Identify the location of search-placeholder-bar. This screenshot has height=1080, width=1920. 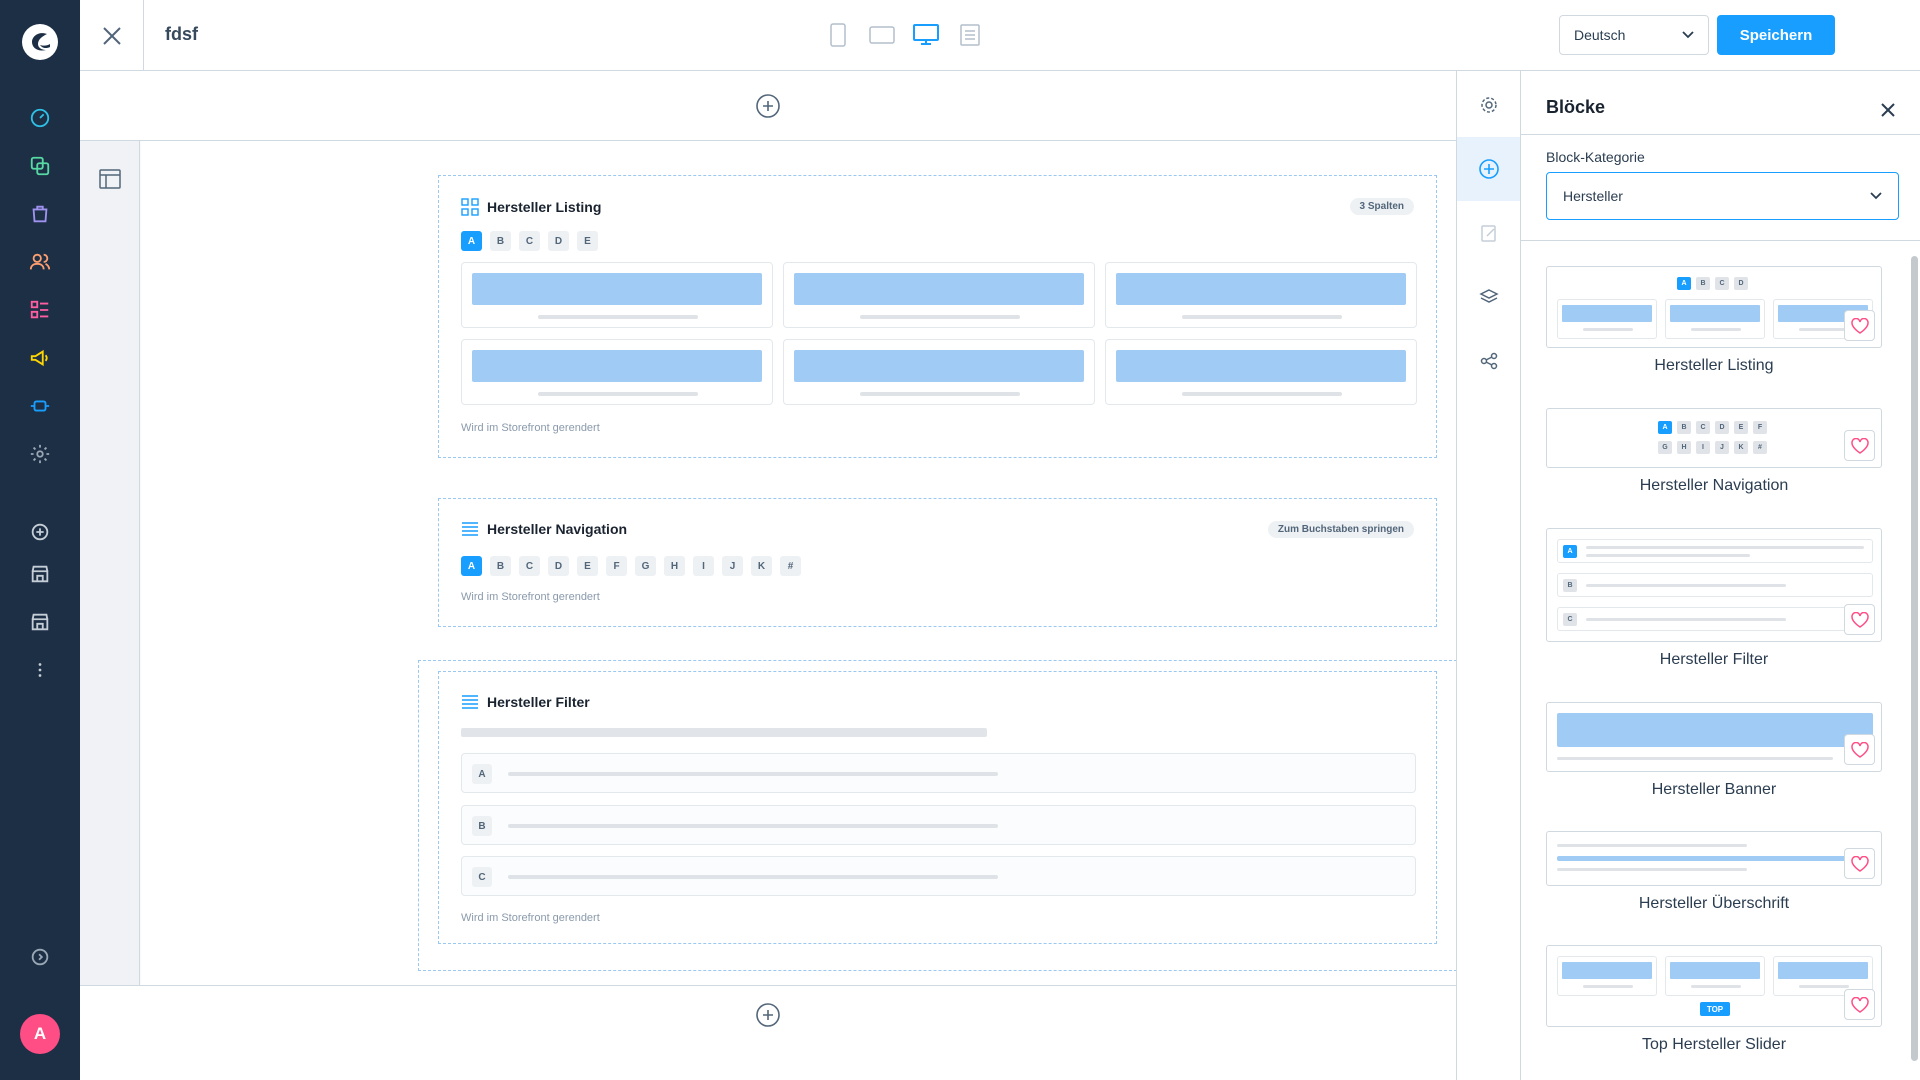
(724, 732).